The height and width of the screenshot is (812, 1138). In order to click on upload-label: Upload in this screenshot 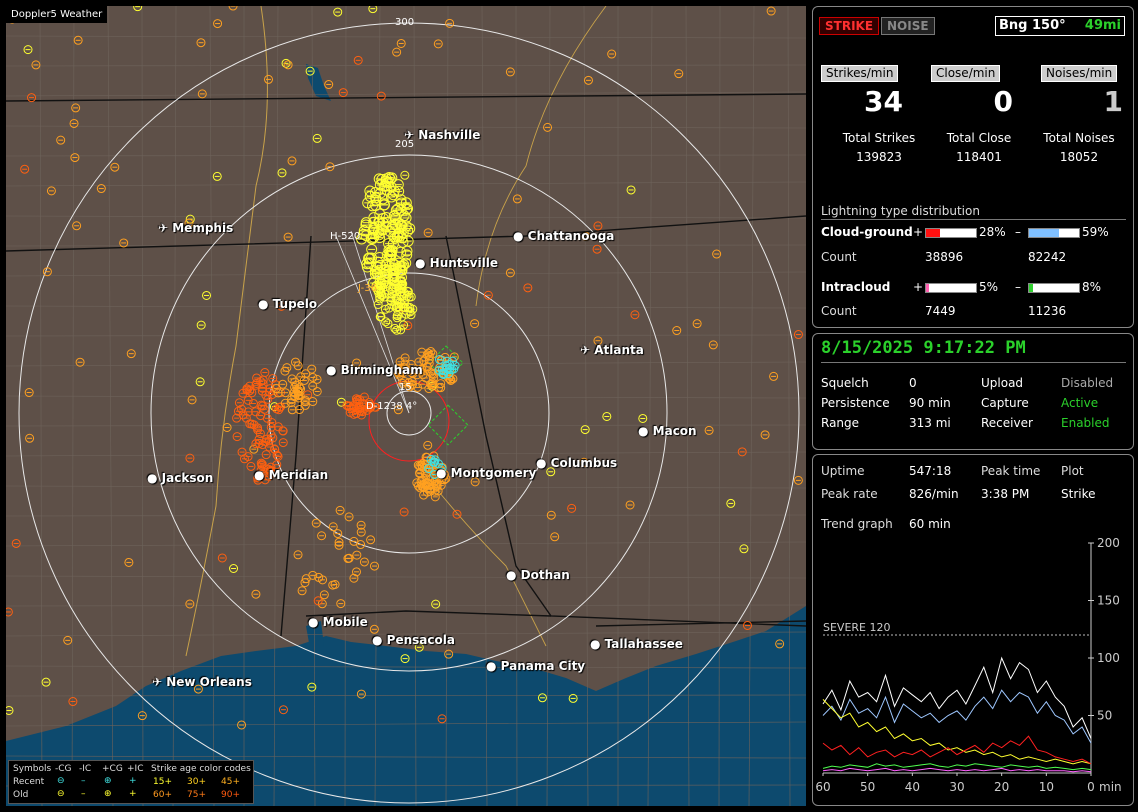, I will do `click(1002, 383)`.